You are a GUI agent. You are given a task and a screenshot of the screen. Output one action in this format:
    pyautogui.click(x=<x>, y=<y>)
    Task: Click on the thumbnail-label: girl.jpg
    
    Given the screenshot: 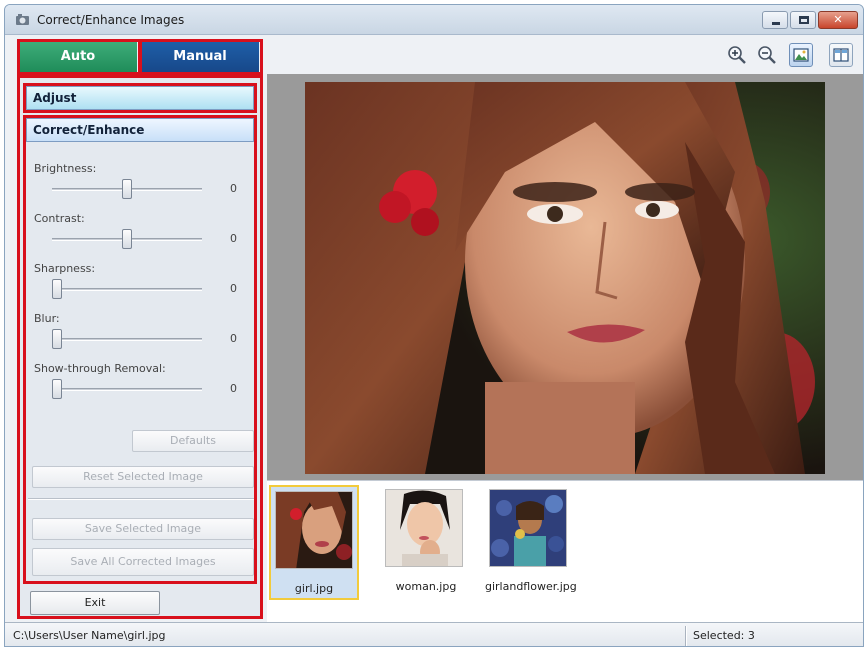 What is the action you would take?
    pyautogui.click(x=314, y=588)
    